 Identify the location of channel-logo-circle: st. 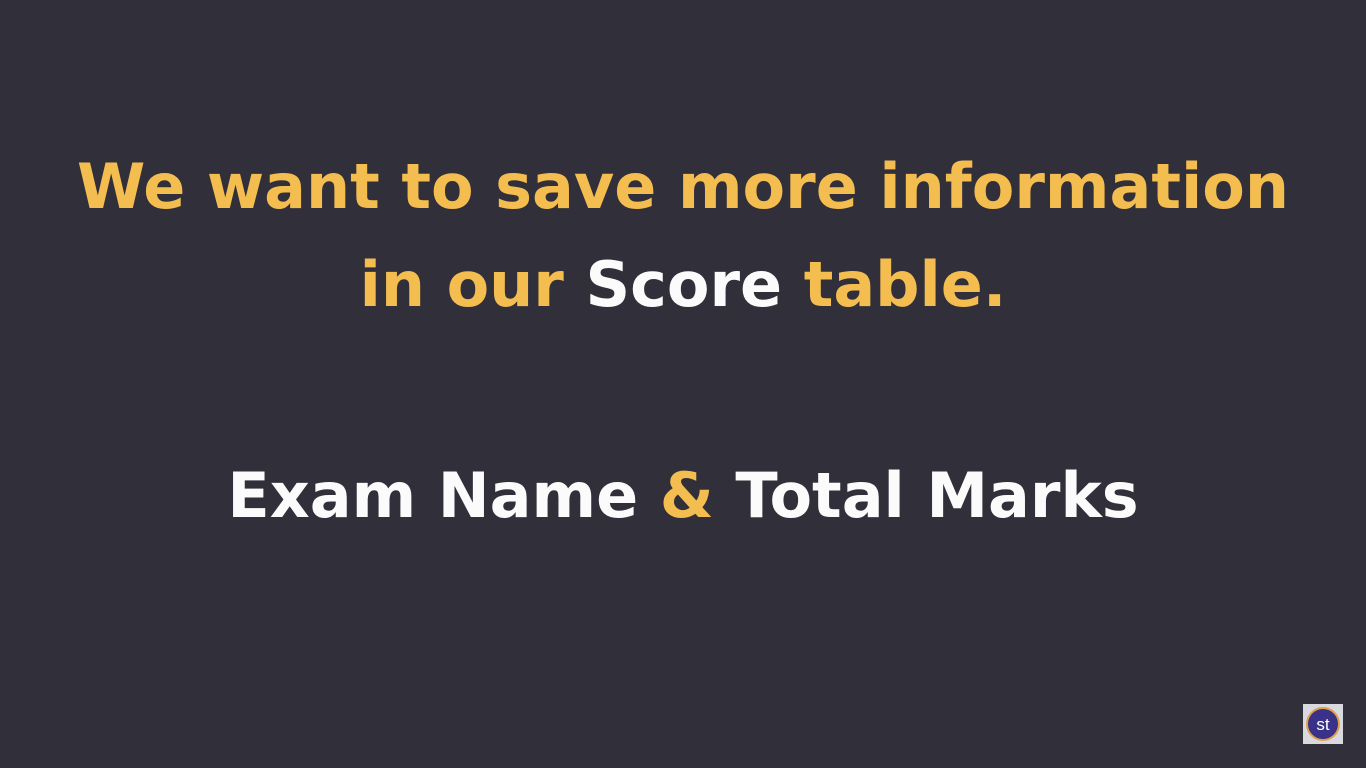
(1323, 724).